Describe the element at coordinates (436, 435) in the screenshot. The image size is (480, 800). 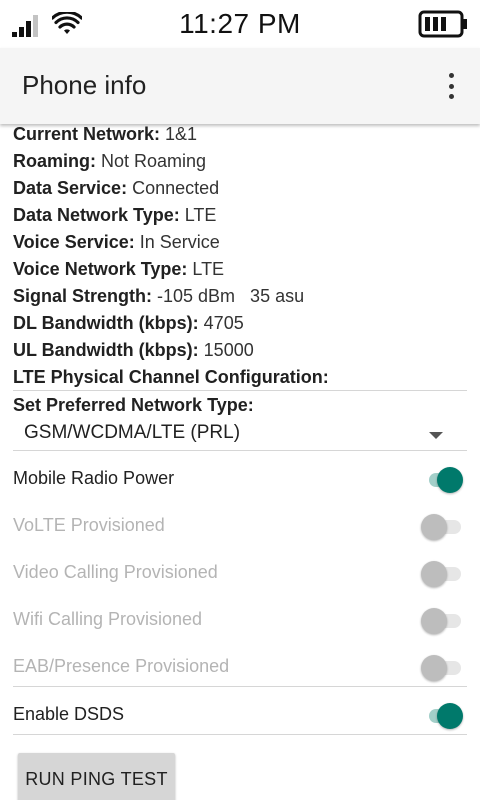
I see `dropdown-arrow-icon` at that location.